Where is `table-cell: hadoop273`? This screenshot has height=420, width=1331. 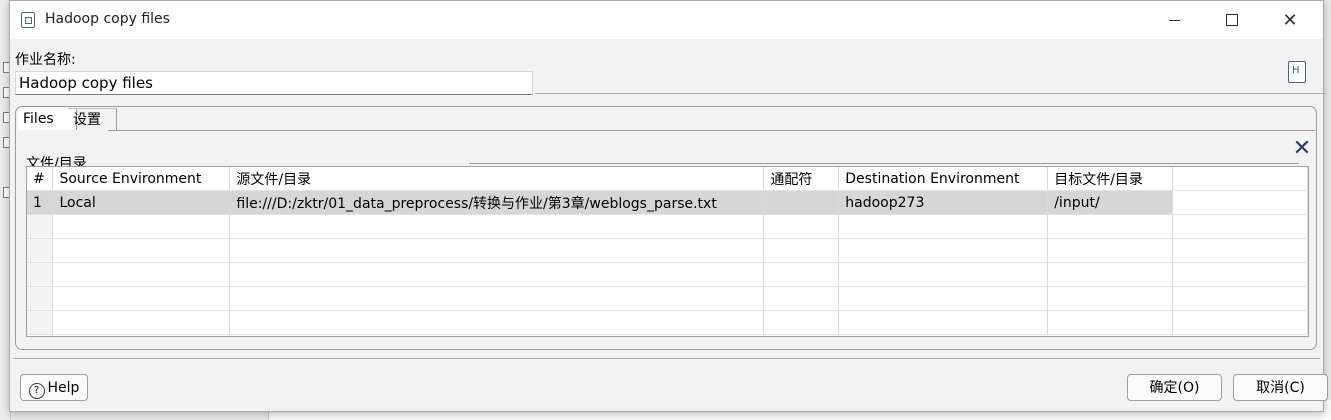 table-cell: hadoop273 is located at coordinates (943, 202).